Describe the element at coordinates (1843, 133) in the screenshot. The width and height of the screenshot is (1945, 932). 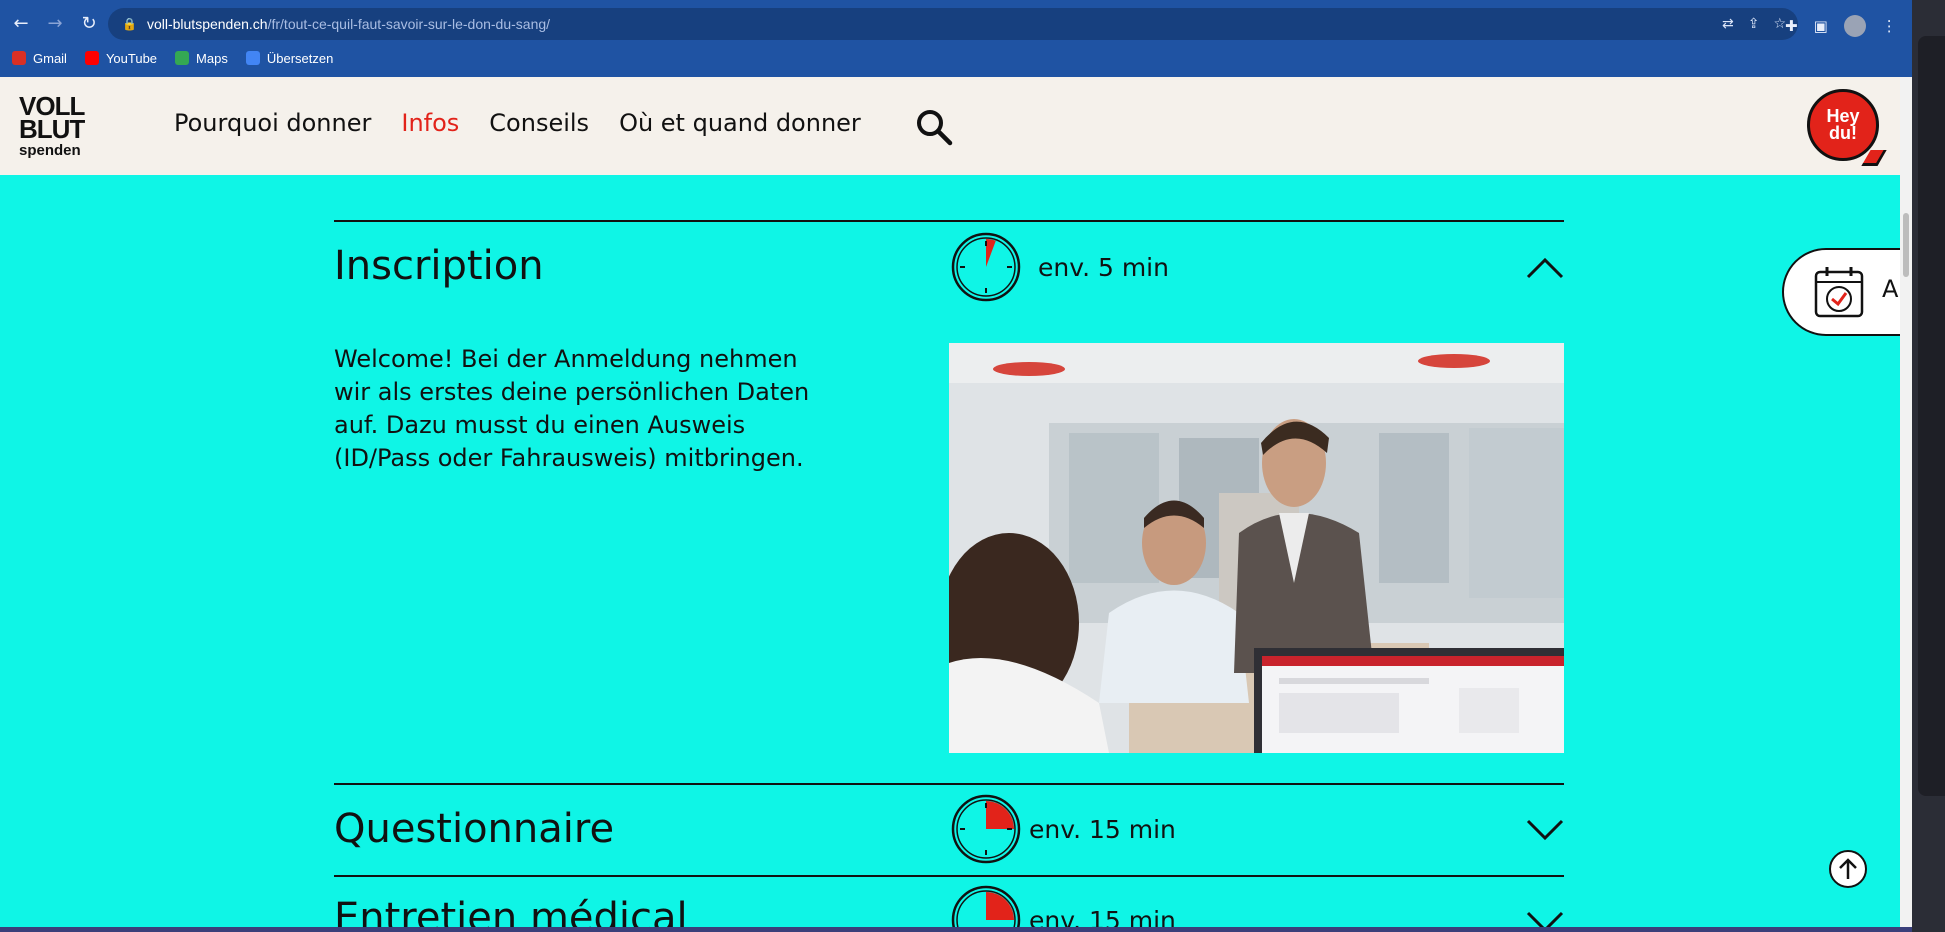
I see `hey-line: du!` at that location.